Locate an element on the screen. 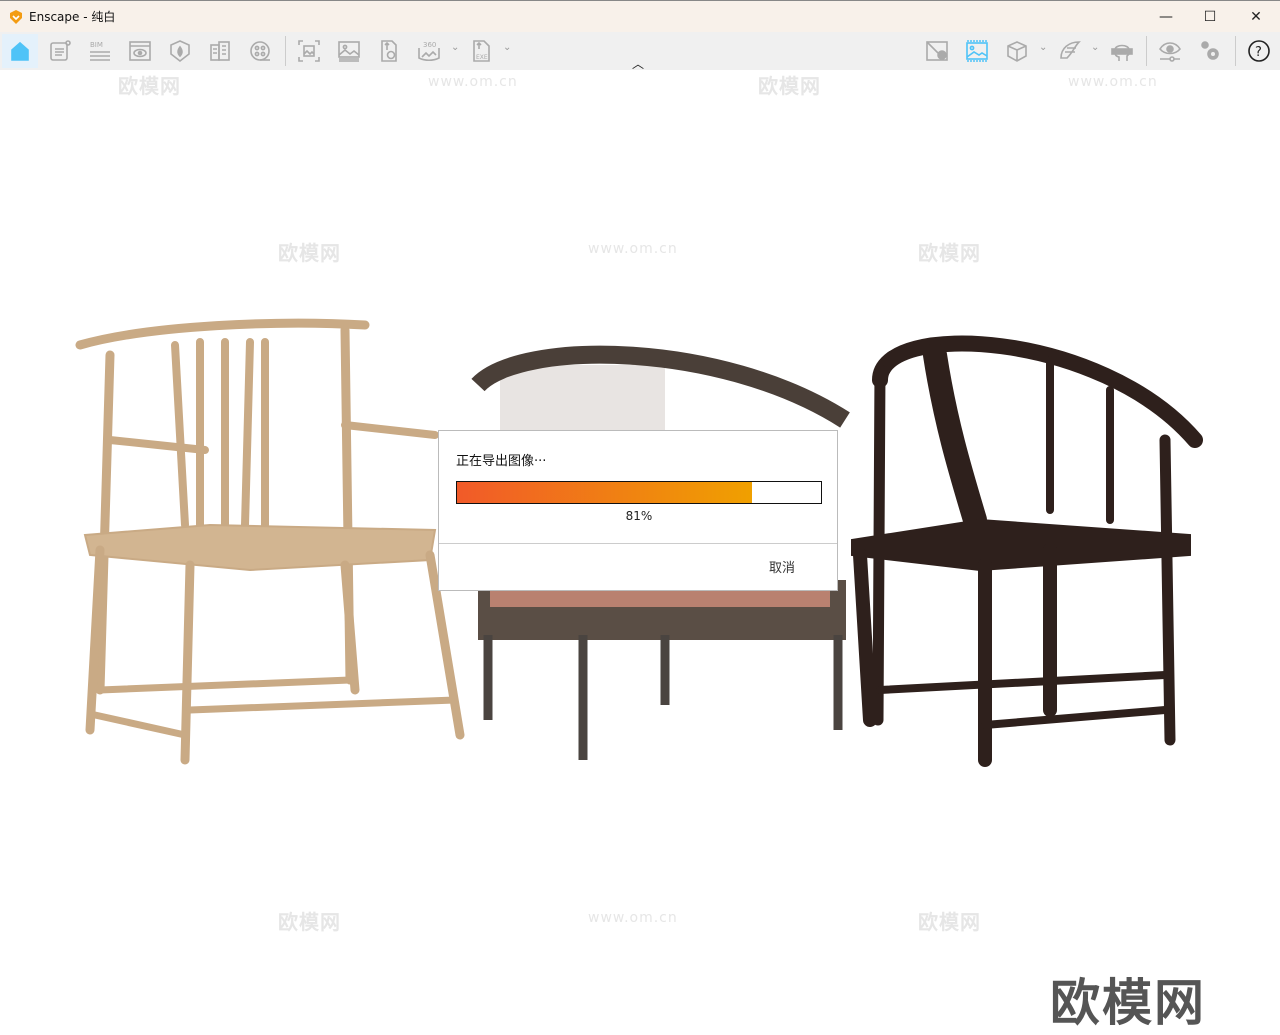 The width and height of the screenshot is (1280, 1035). buildings-button is located at coordinates (220, 51).